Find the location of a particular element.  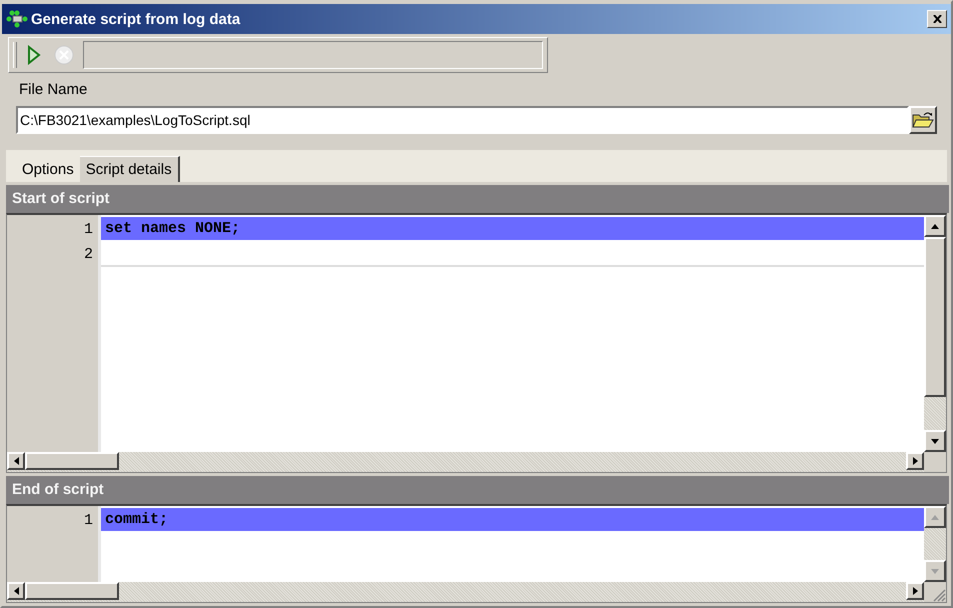

file-name-field: C:\FB3021\examples\LogToScript.sql is located at coordinates (462, 120).